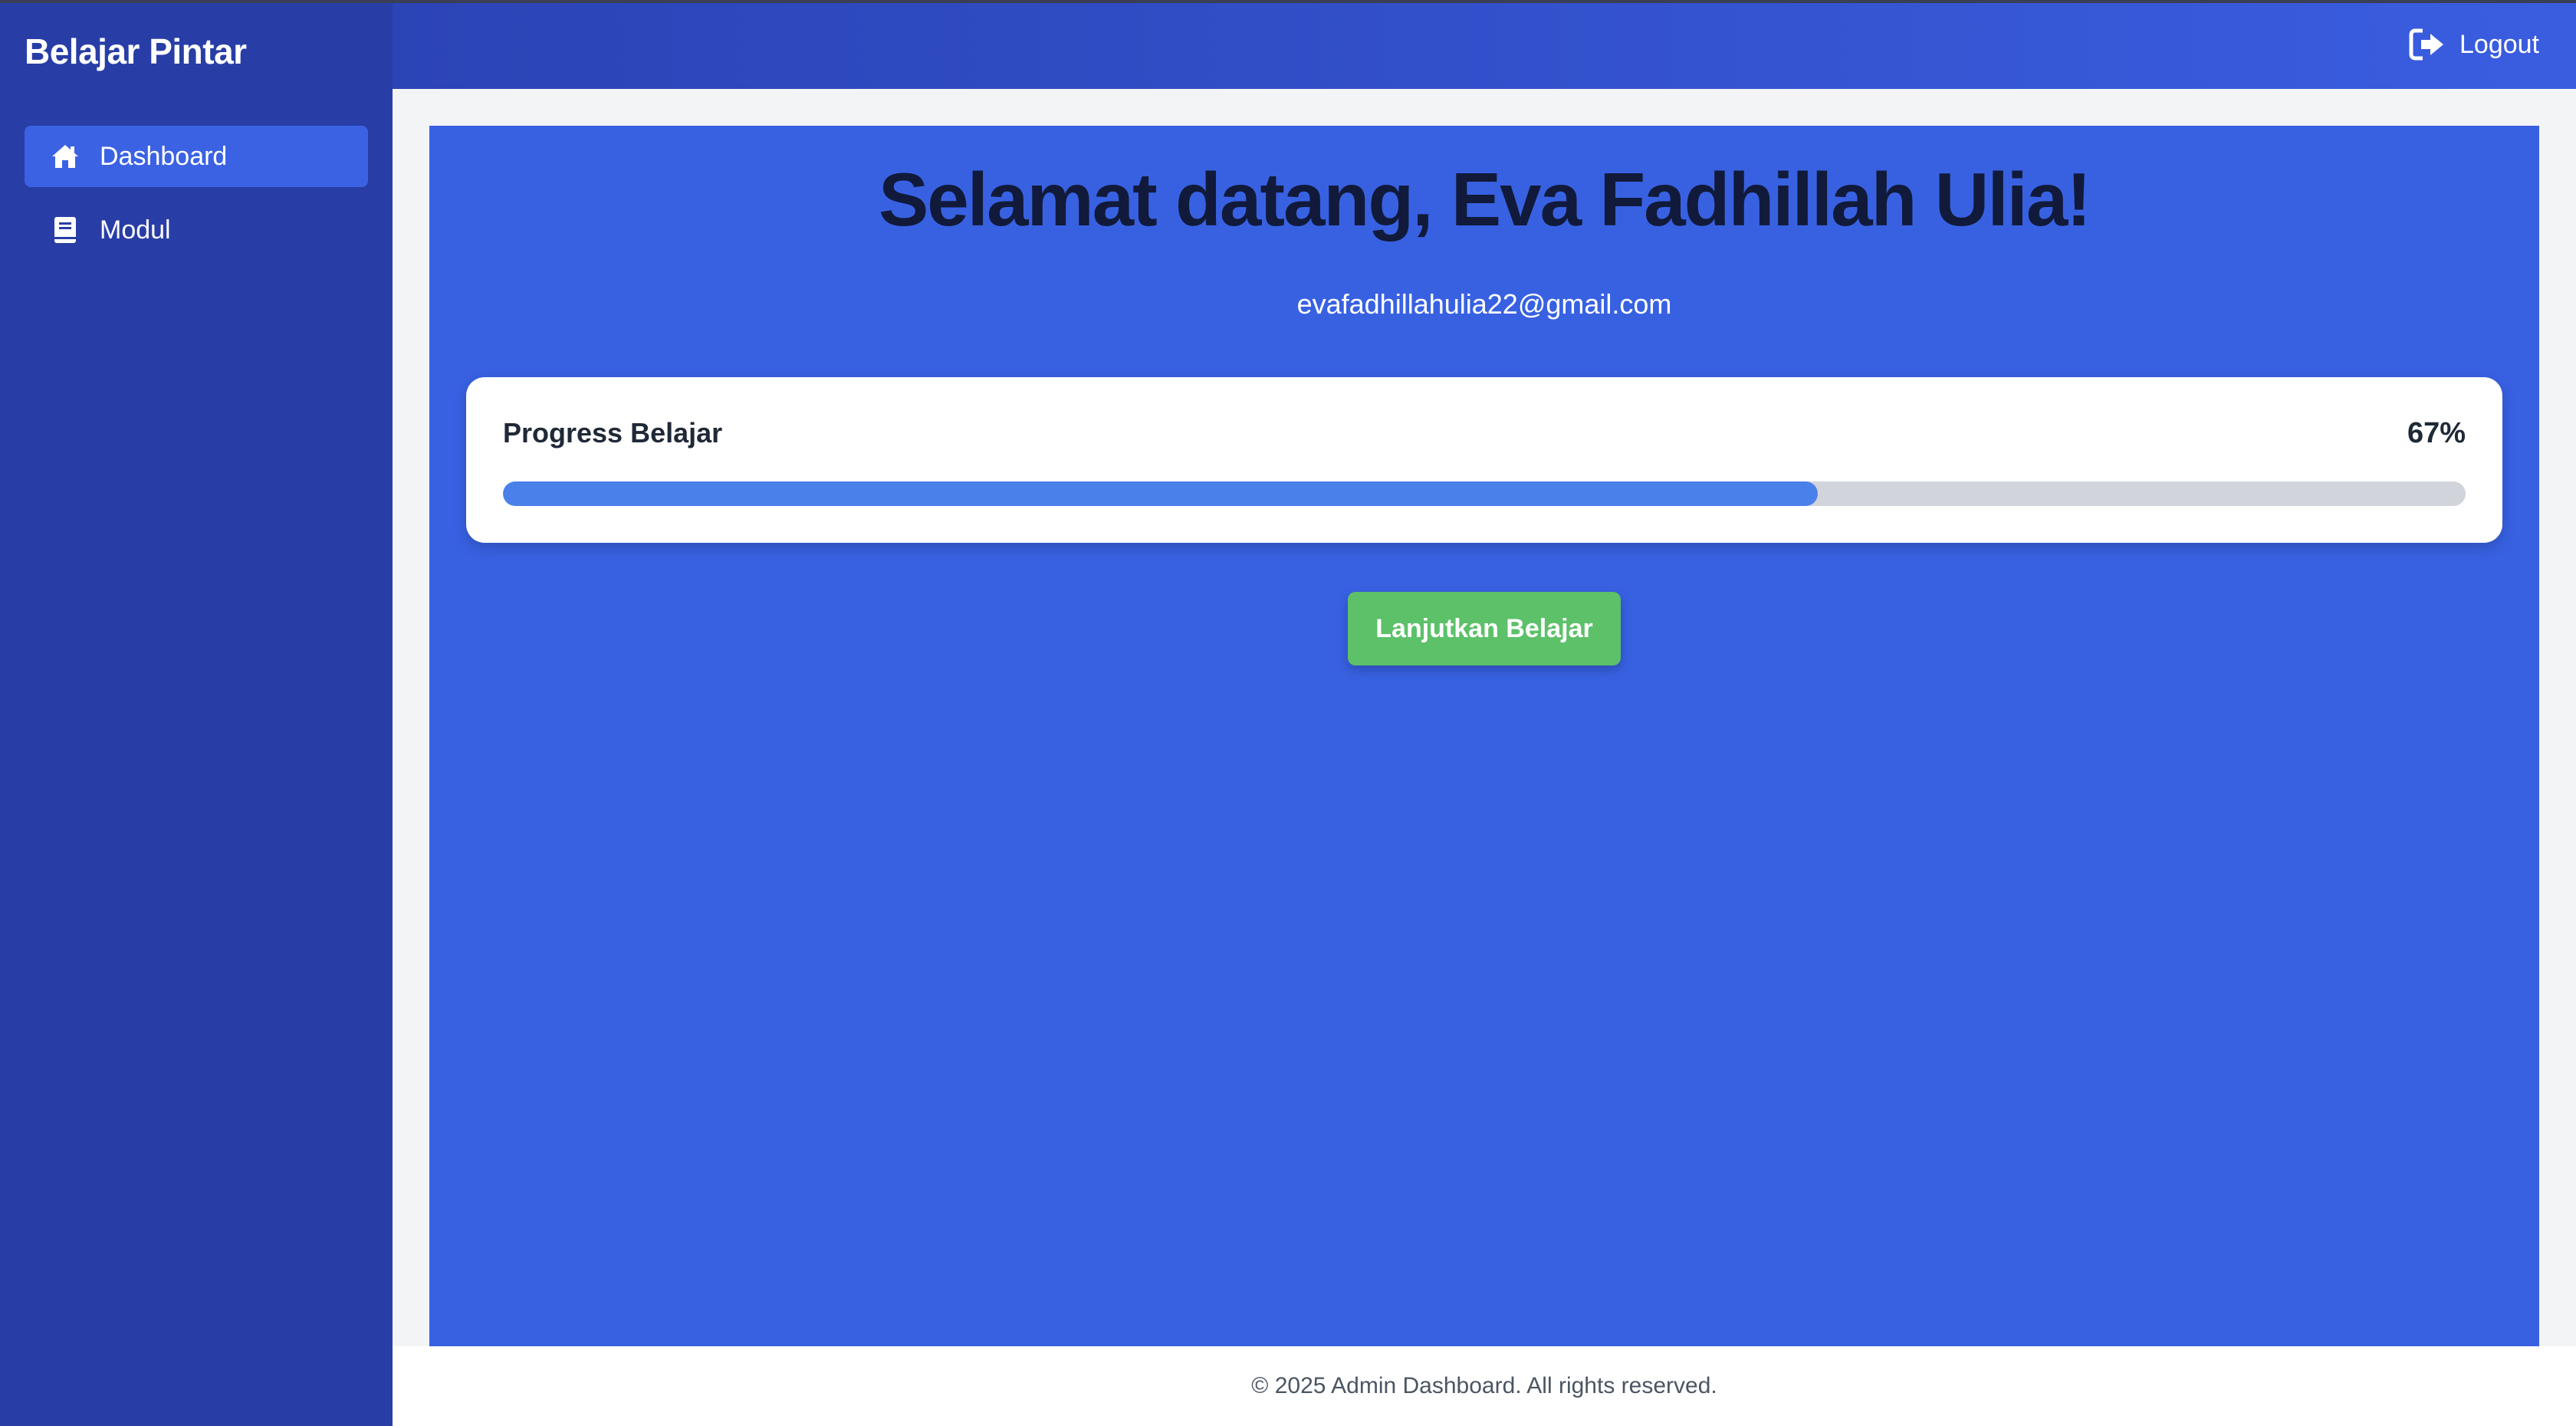 The image size is (2576, 1426). I want to click on progress-label: Progress Belajar, so click(613, 433).